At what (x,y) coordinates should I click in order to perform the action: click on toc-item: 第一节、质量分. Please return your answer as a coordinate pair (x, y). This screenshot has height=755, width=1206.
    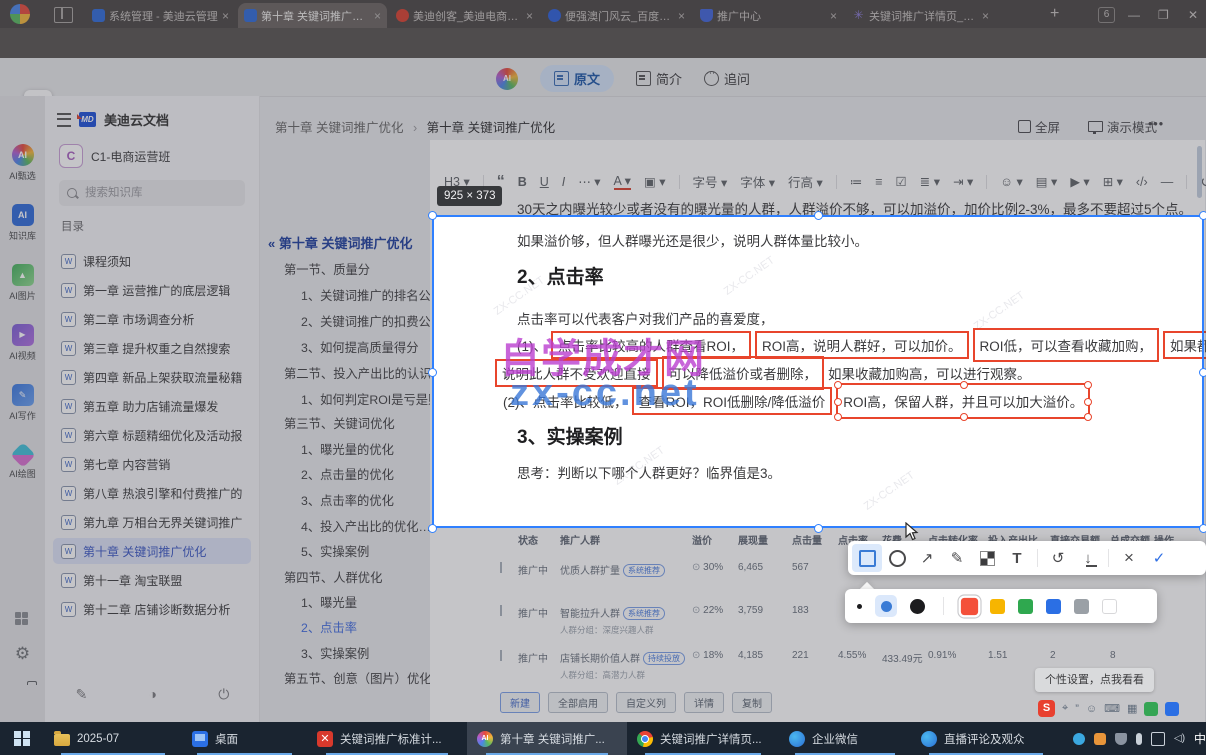
    Looking at the image, I should click on (327, 269).